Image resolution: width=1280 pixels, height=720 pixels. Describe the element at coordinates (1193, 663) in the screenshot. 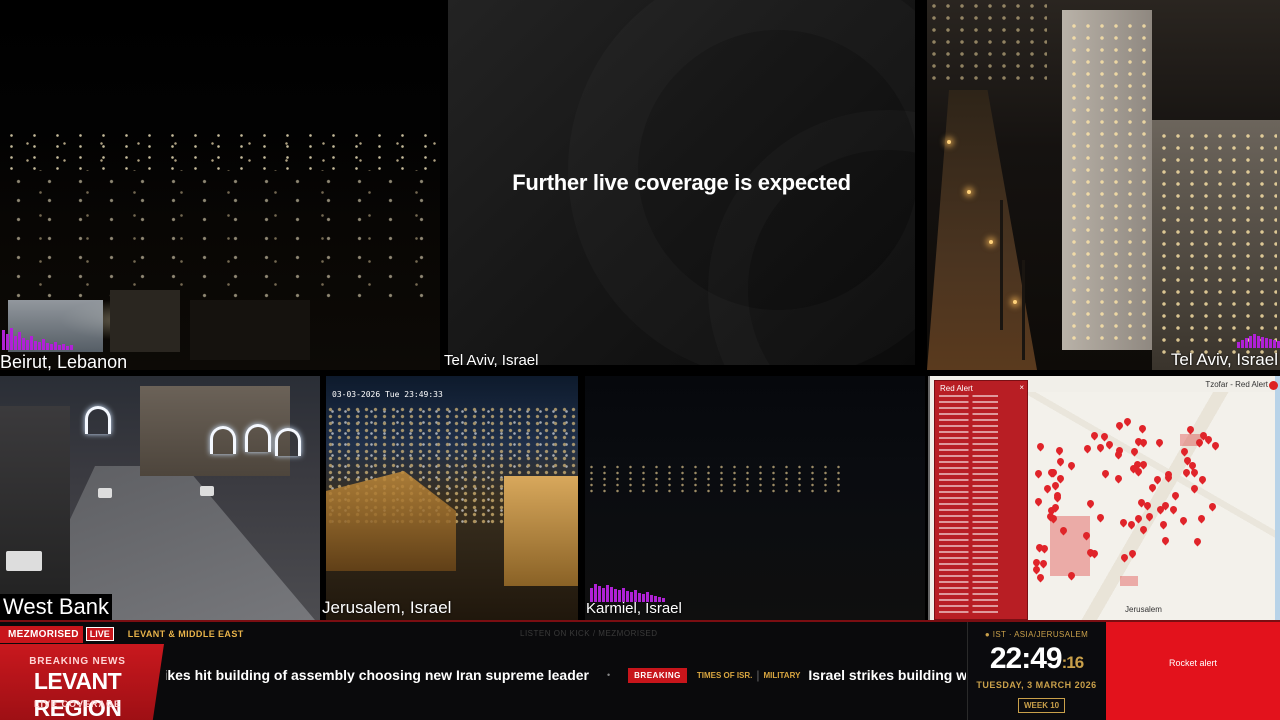

I see `rocket-alert-label: Rocket alert` at that location.